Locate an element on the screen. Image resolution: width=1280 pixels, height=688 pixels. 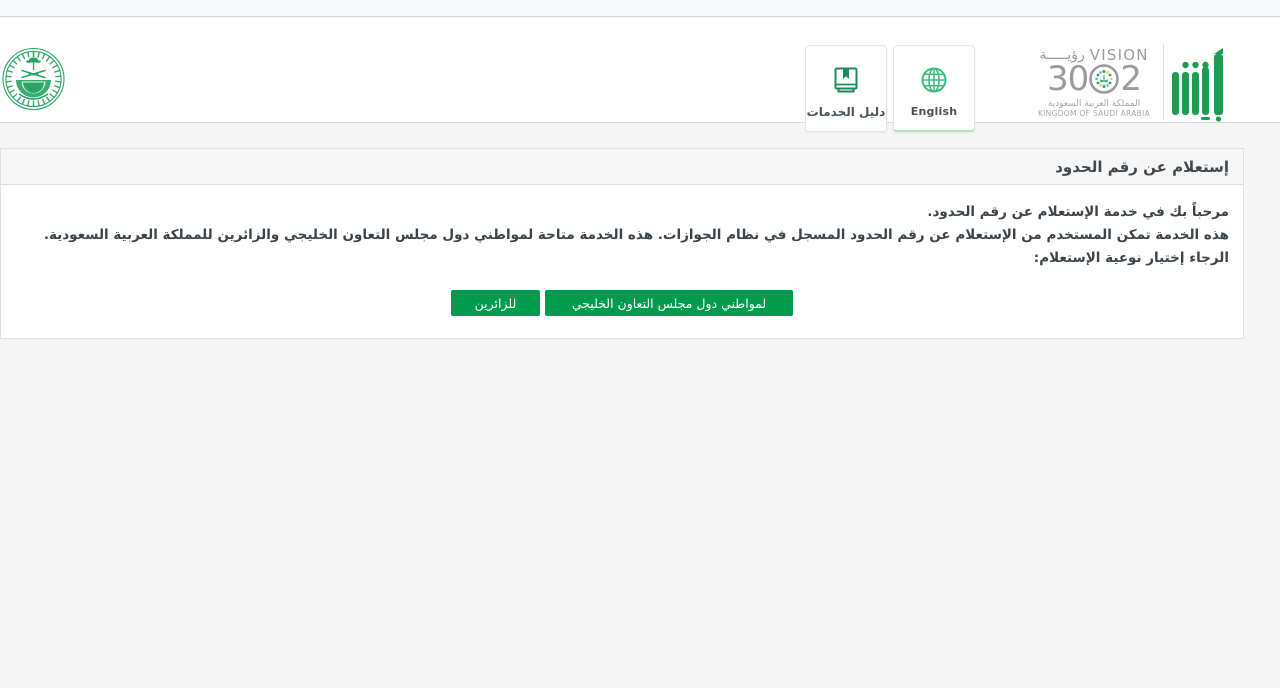
vision-year-left: 2 is located at coordinates (1131, 79).